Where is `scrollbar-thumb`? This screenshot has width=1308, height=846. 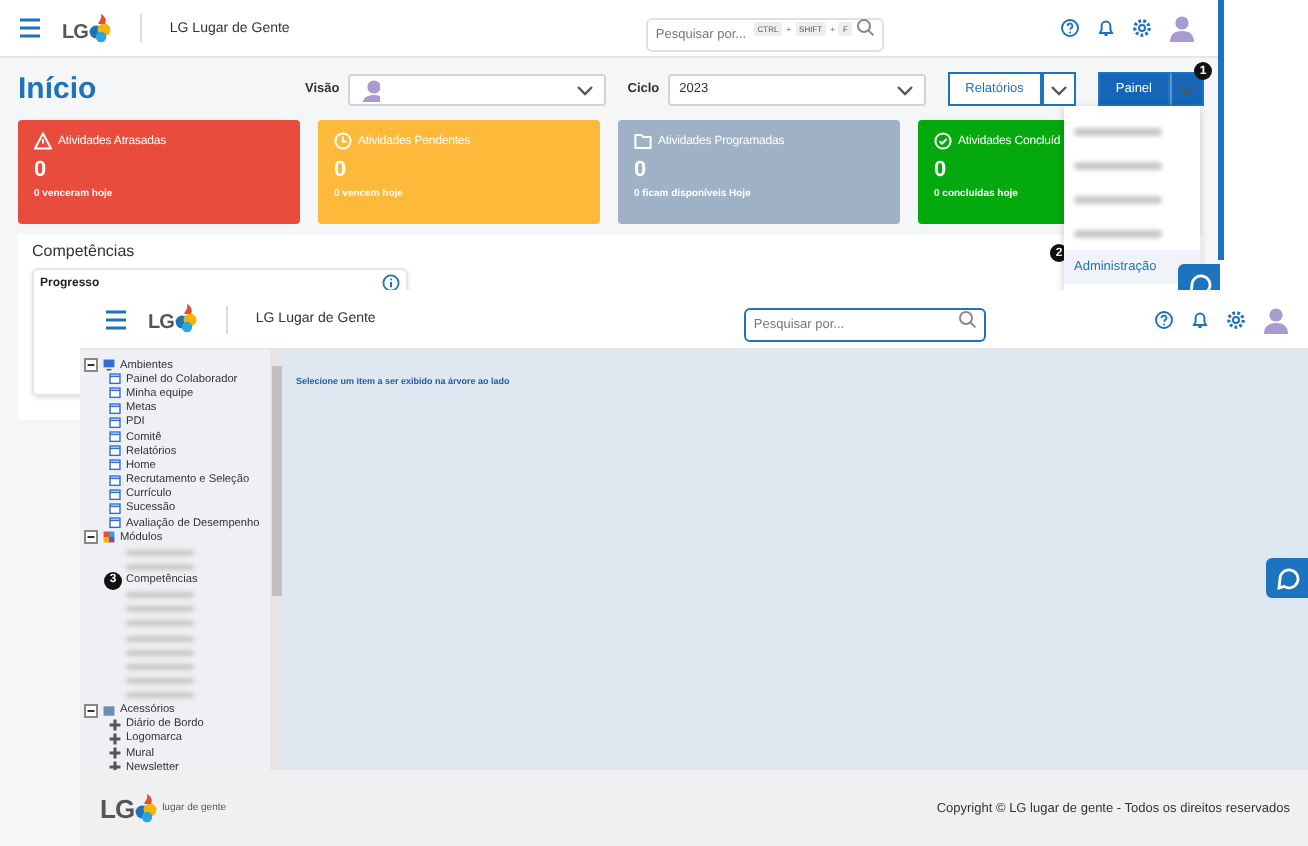
scrollbar-thumb is located at coordinates (277, 481).